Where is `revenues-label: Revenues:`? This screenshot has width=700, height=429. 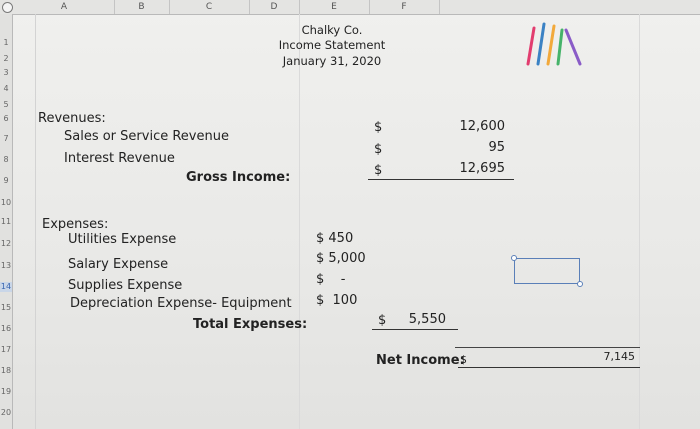
revenues-label: Revenues: is located at coordinates (72, 118).